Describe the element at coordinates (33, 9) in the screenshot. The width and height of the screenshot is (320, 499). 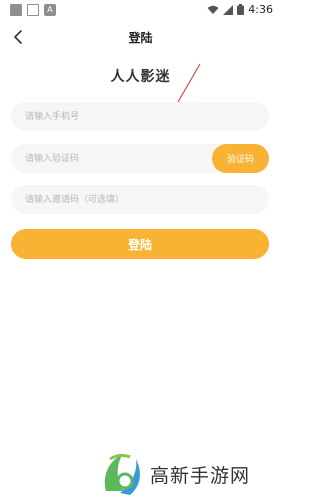
I see `image-icon` at that location.